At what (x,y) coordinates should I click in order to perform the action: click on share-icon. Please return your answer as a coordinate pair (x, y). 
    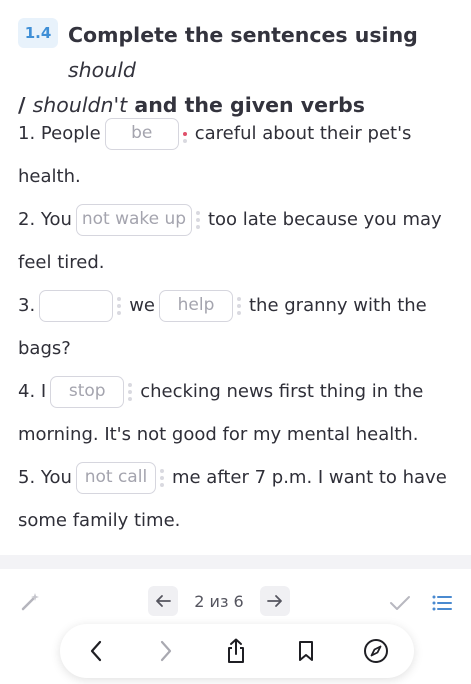
    Looking at the image, I should click on (236, 651).